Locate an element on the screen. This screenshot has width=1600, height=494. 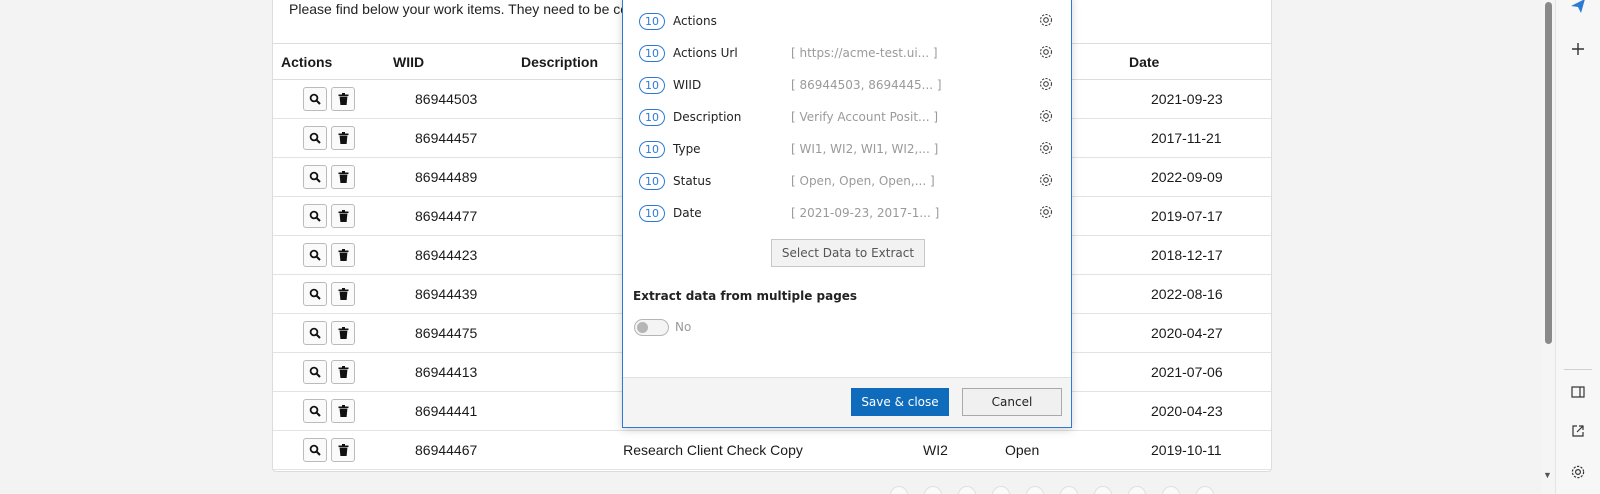
multi-pages-title: Extract data from multiple pages is located at coordinates (745, 296).